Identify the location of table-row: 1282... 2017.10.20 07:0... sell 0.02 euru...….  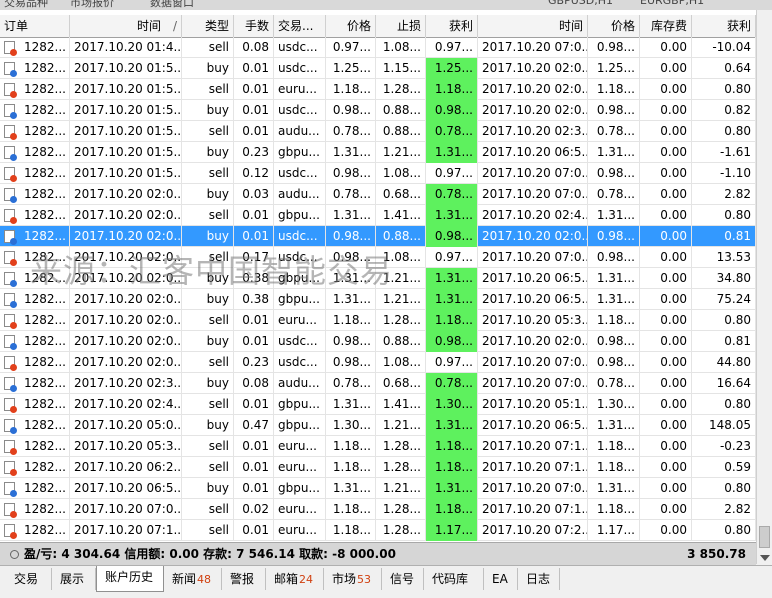
(378, 509).